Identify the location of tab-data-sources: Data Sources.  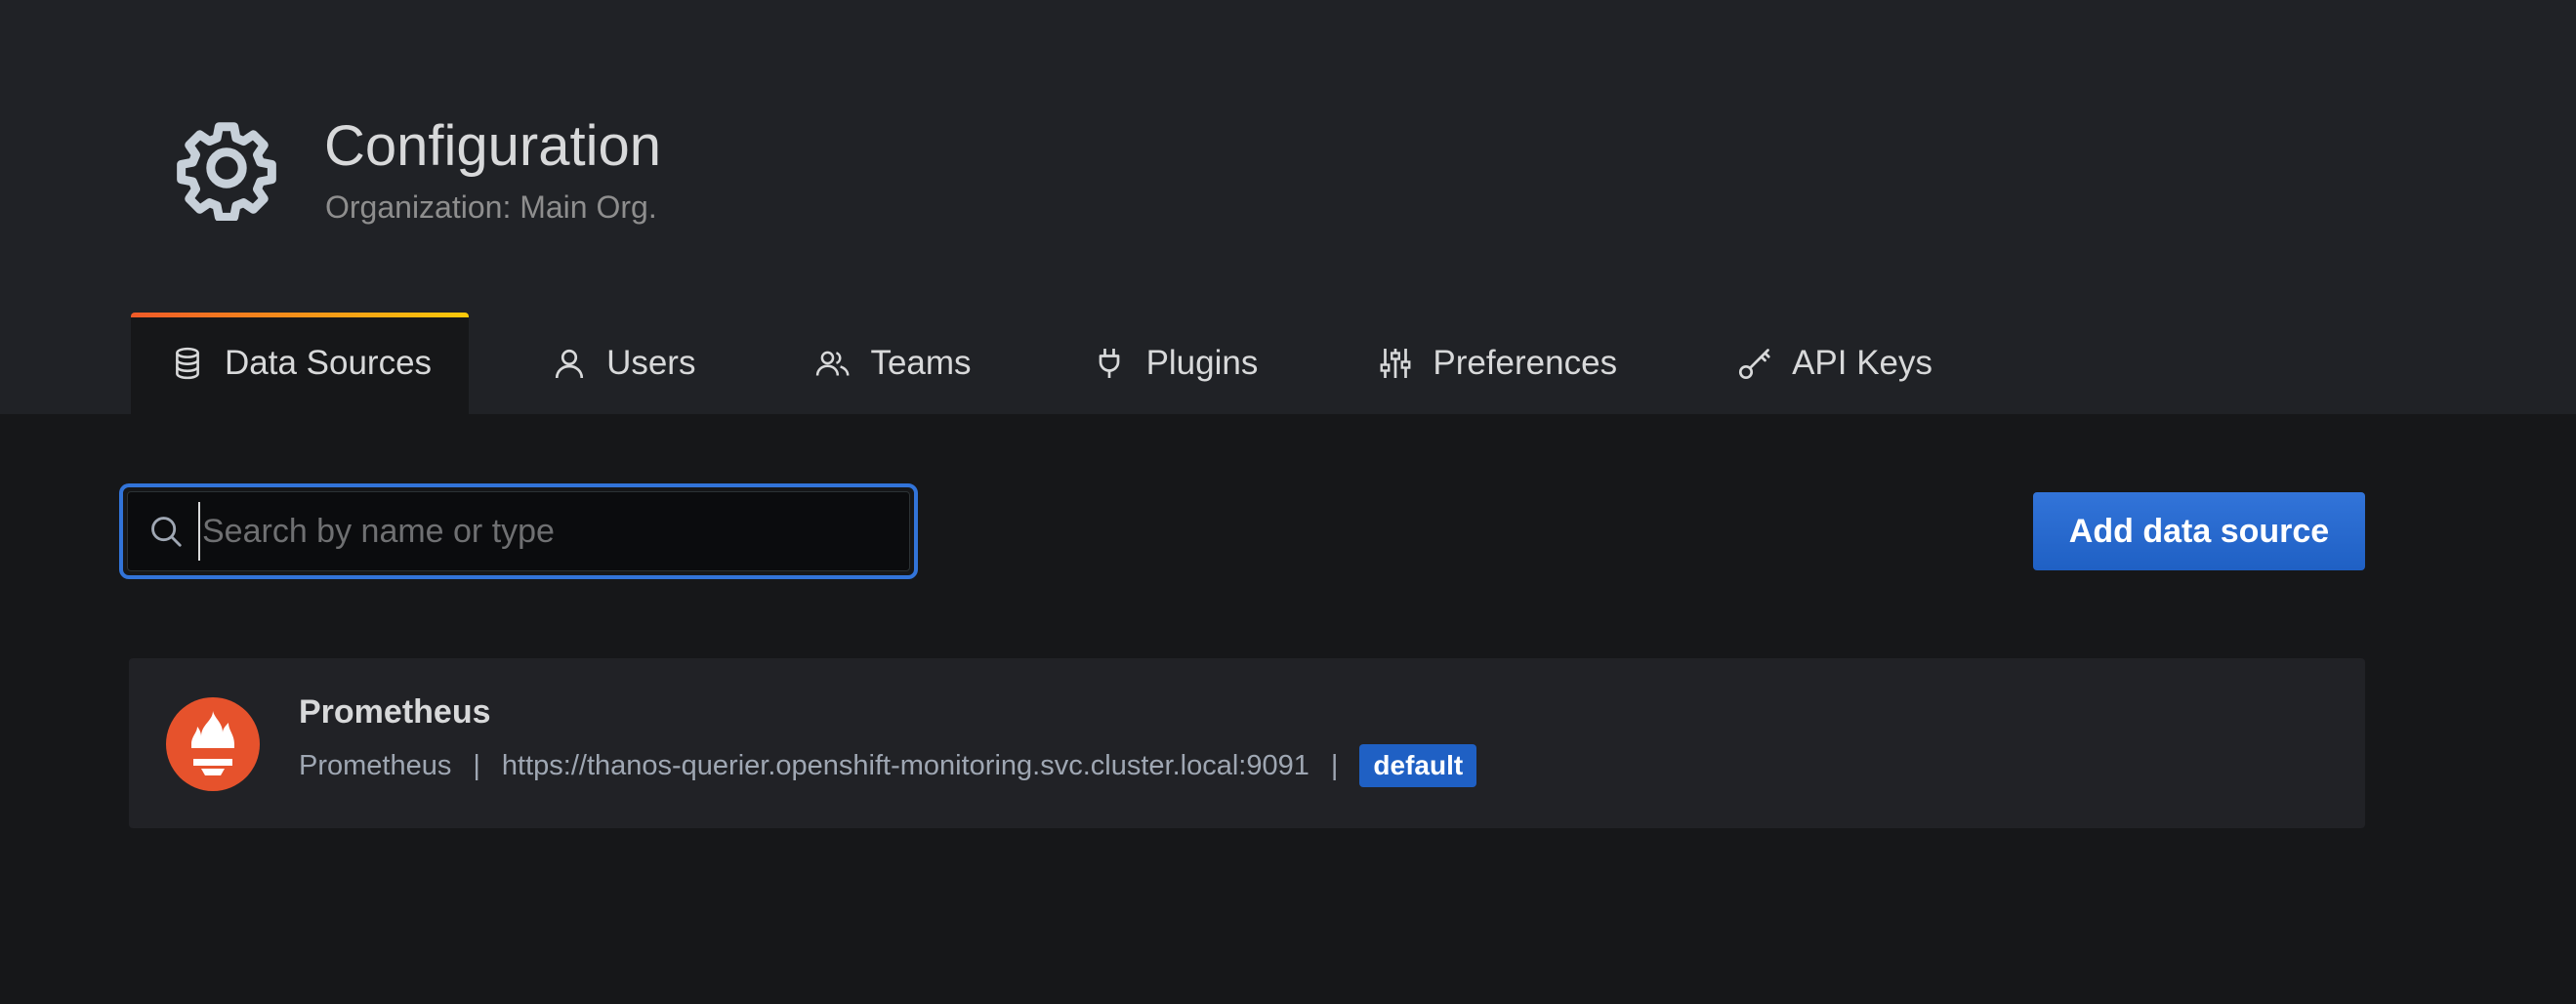
(301, 363).